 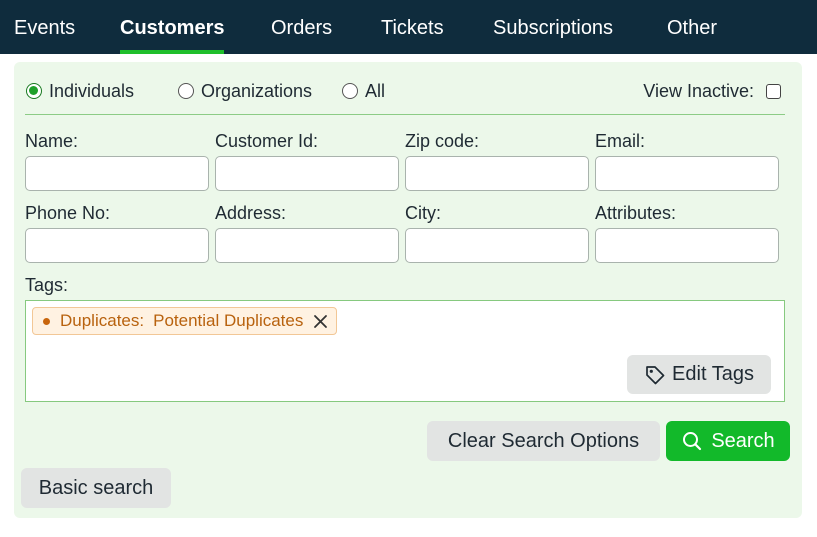 What do you see at coordinates (497, 245) in the screenshot?
I see `city-input` at bounding box center [497, 245].